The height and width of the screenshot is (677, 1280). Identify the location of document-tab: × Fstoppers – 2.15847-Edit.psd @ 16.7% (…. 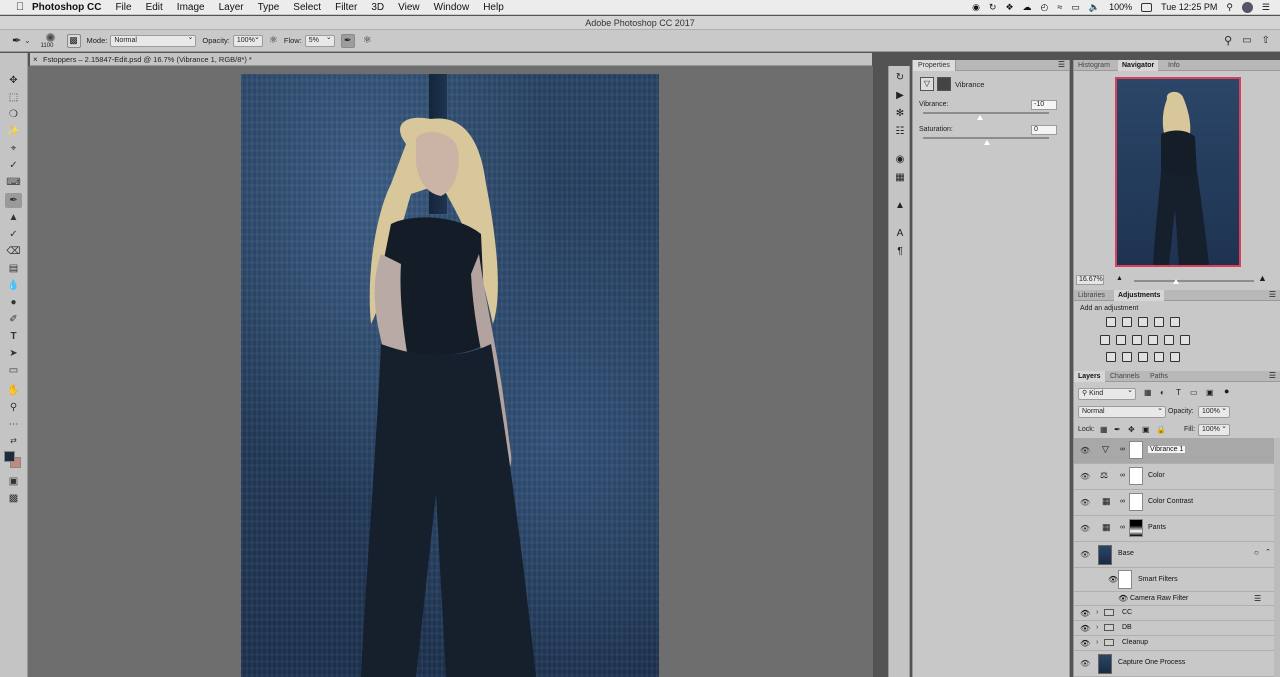
(451, 59).